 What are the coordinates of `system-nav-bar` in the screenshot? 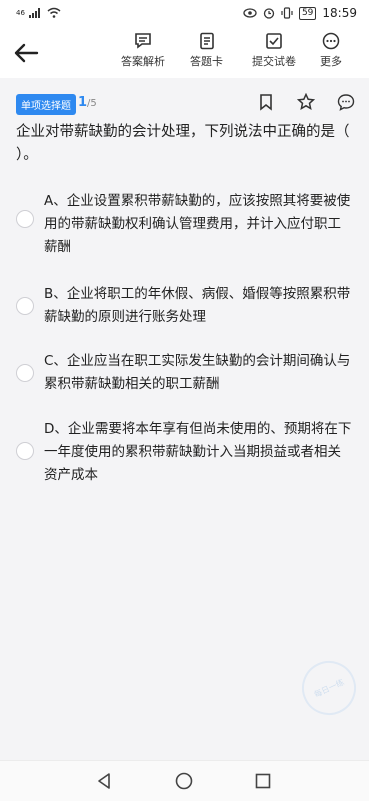 It's located at (184, 780).